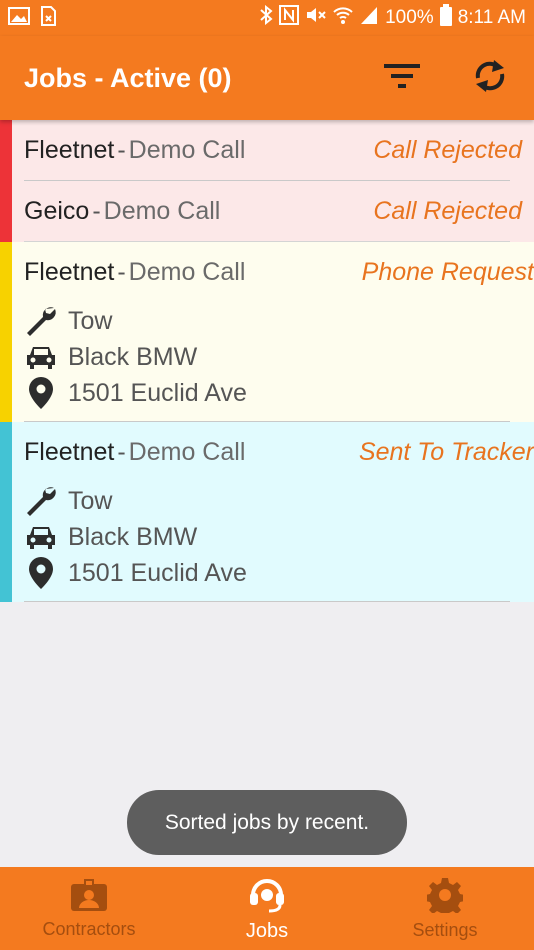 This screenshot has width=534, height=950. I want to click on bottom-nav: Contractors Jobs Settings, so click(267, 908).